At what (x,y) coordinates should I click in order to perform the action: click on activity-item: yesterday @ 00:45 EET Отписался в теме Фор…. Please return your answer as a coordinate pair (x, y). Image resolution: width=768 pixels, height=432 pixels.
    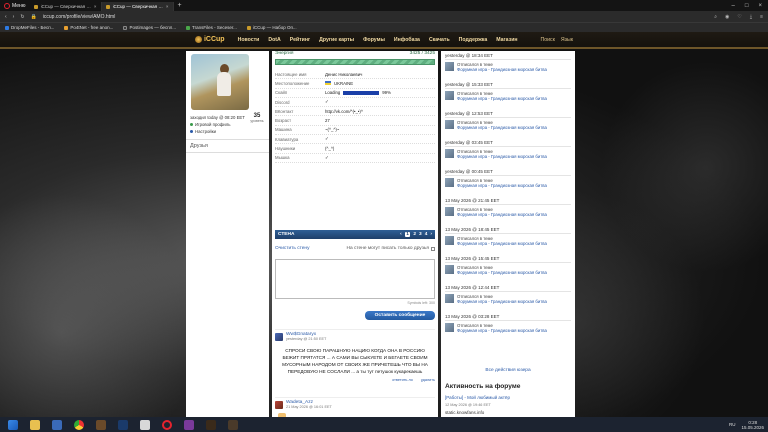
    Looking at the image, I should click on (508, 178).